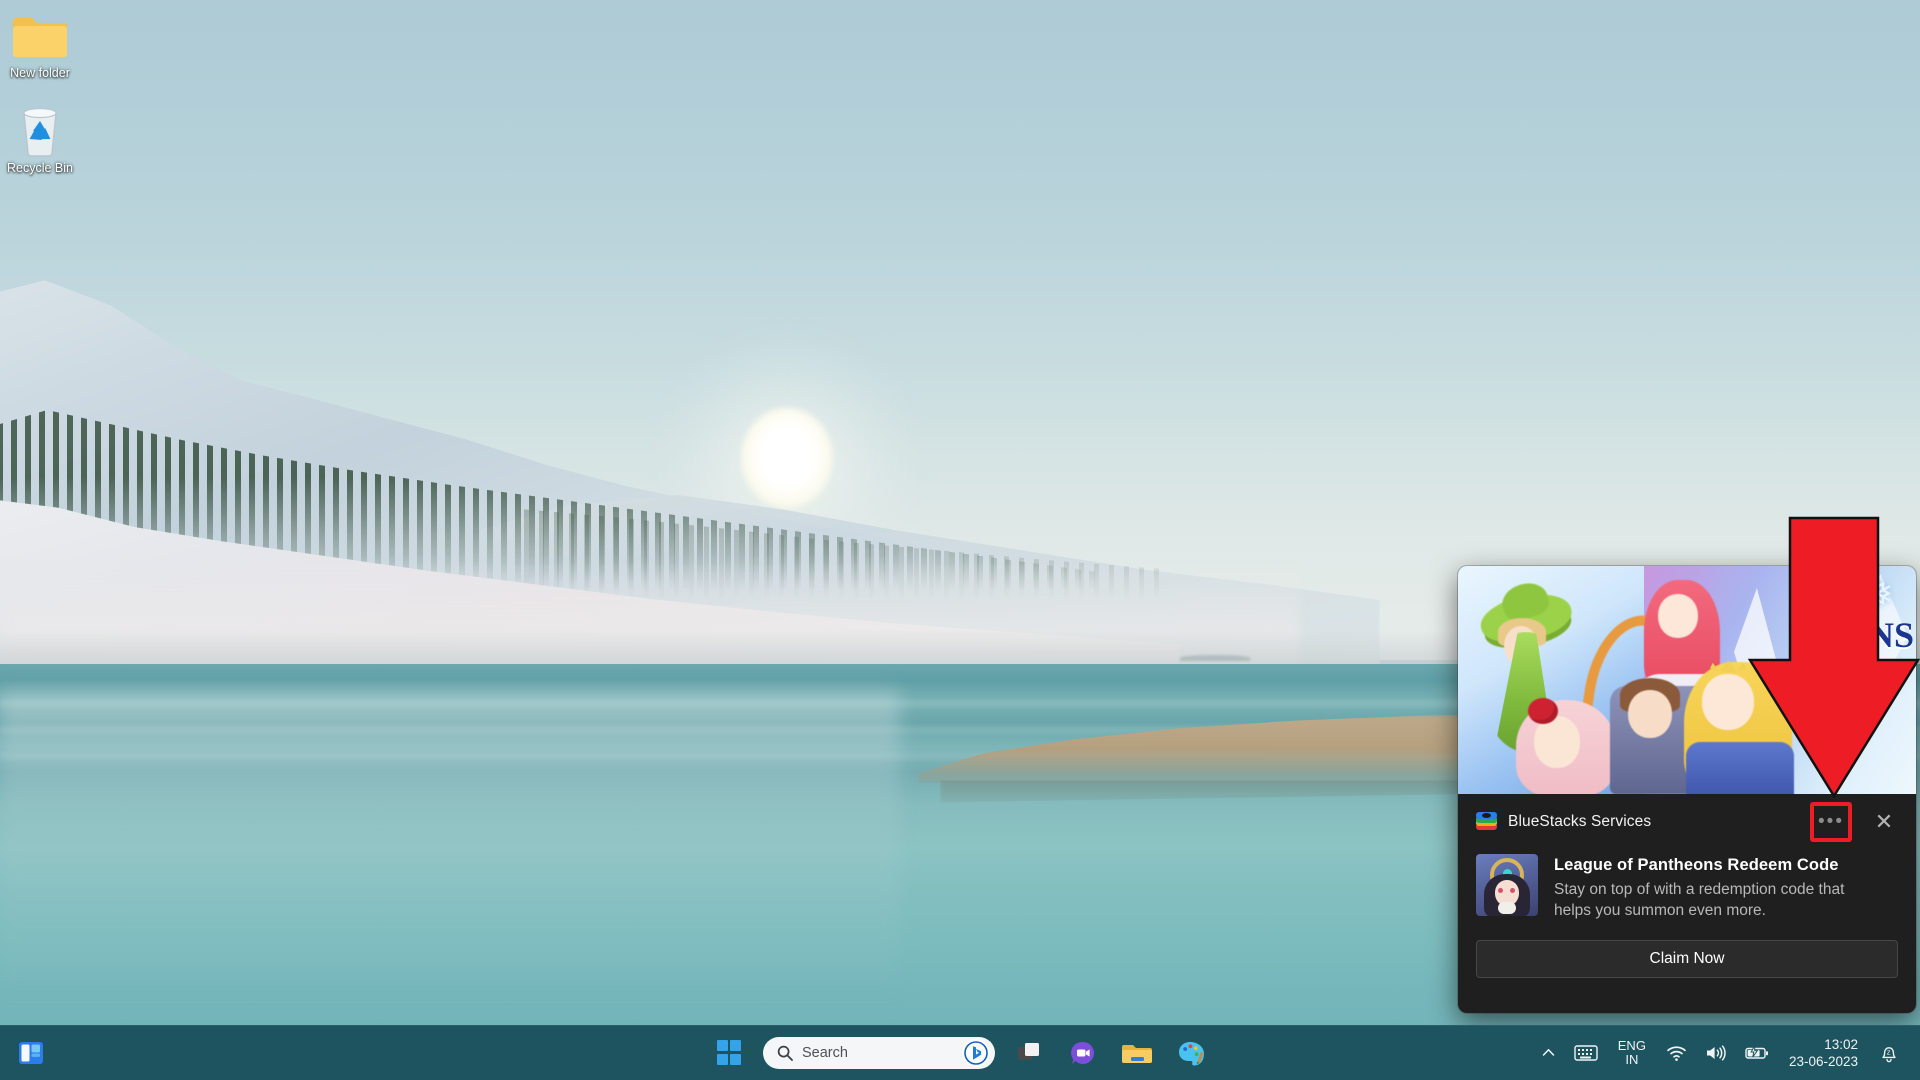 This screenshot has width=1920, height=1080. What do you see at coordinates (44, 130) in the screenshot?
I see `recycle-bin-icon` at bounding box center [44, 130].